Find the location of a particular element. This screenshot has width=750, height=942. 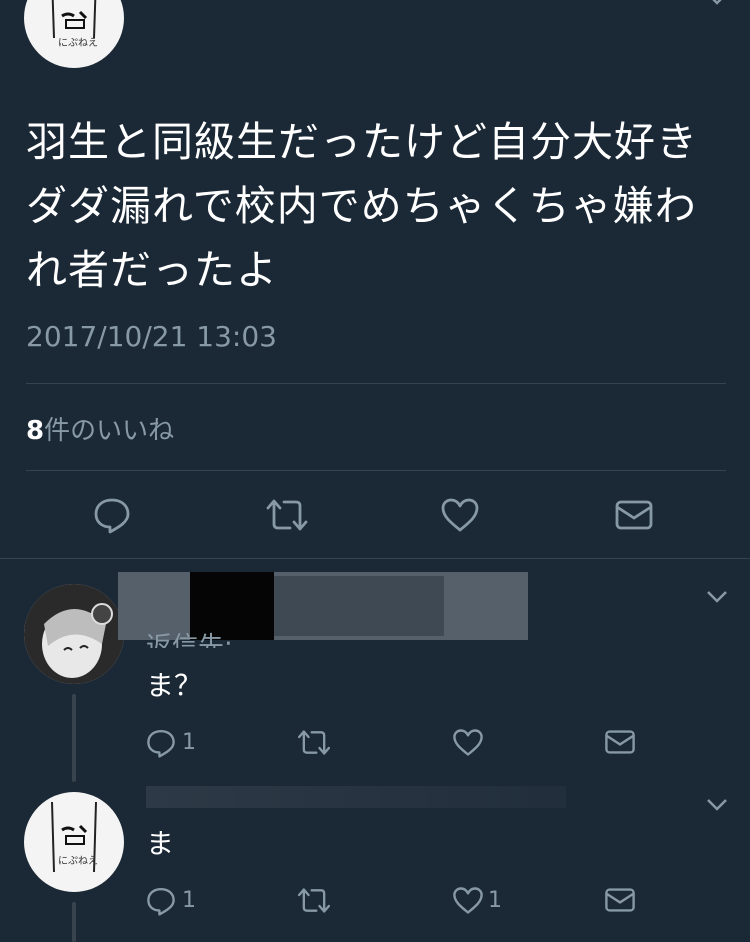

author-avatar: にぷねえ is located at coordinates (74, 34).